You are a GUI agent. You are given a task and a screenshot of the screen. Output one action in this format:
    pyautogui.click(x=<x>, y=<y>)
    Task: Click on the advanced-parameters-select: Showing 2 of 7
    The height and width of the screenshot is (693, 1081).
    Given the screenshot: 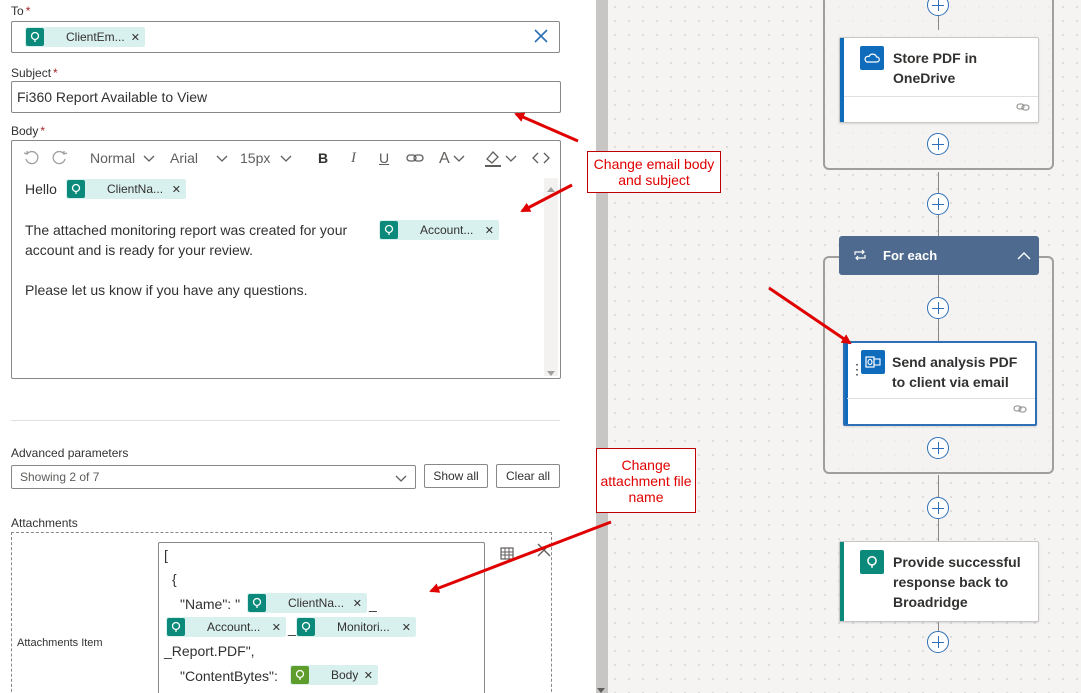 What is the action you would take?
    pyautogui.click(x=213, y=477)
    